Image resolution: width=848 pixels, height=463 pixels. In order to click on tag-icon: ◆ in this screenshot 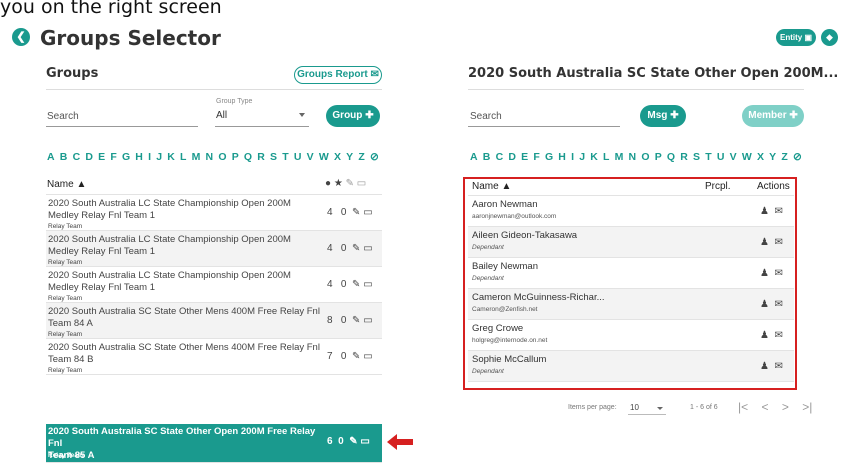, I will do `click(829, 37)`.